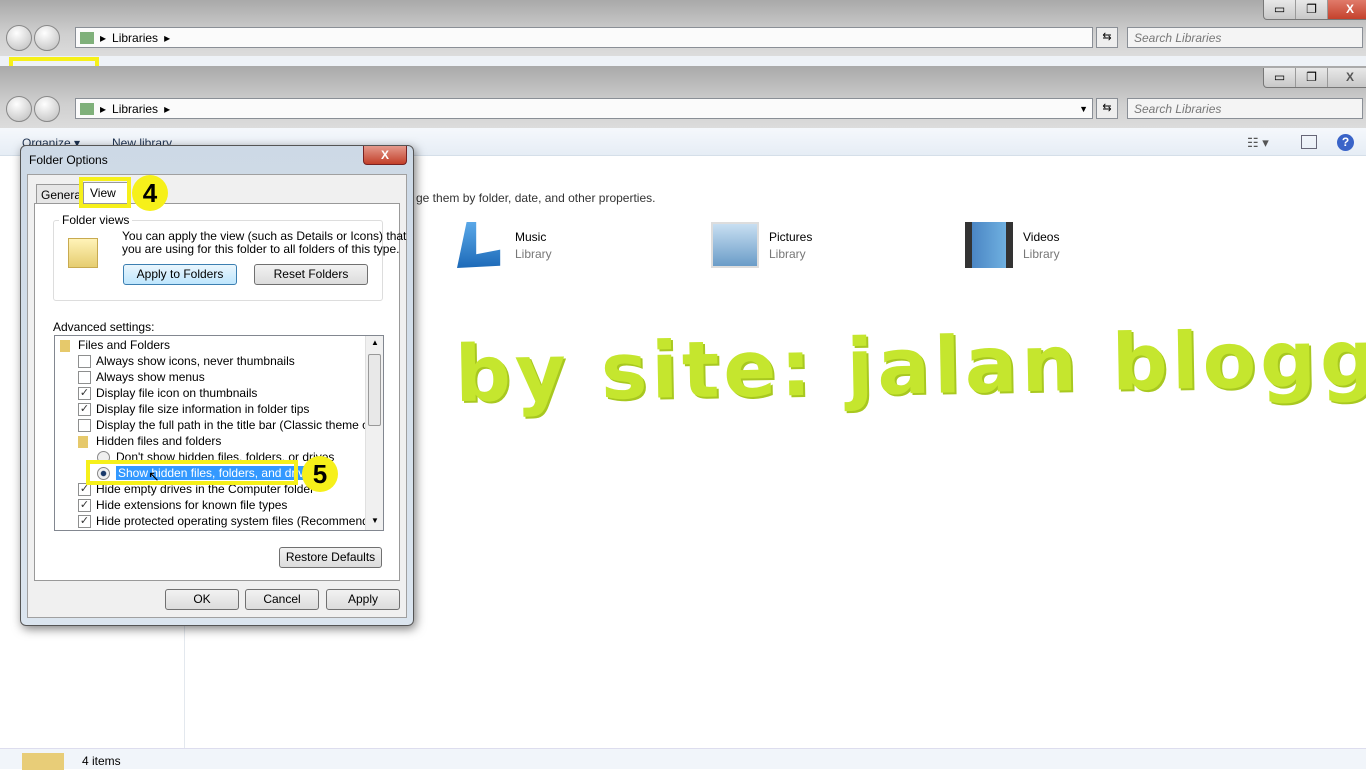  Describe the element at coordinates (989, 245) in the screenshot. I see `videos-icon` at that location.